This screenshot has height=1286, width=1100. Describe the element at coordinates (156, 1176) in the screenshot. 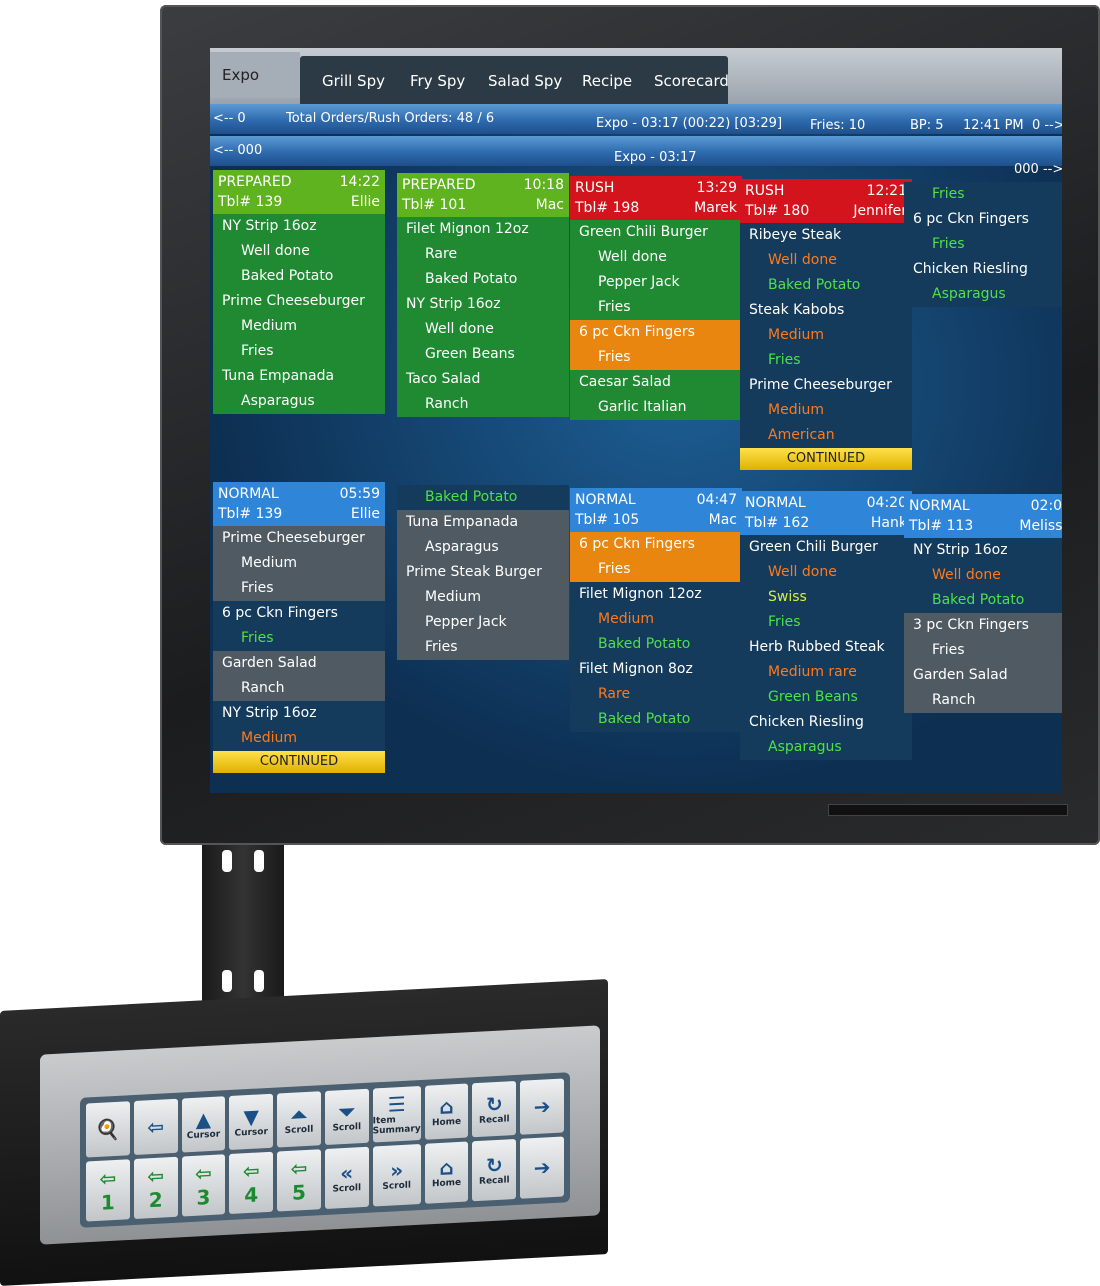

I see `bump-2-icon: ⇦` at that location.